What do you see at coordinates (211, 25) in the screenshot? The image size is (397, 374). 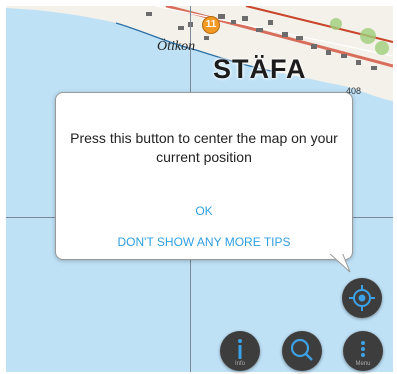 I see `restaurant-poi-icon: 11` at bounding box center [211, 25].